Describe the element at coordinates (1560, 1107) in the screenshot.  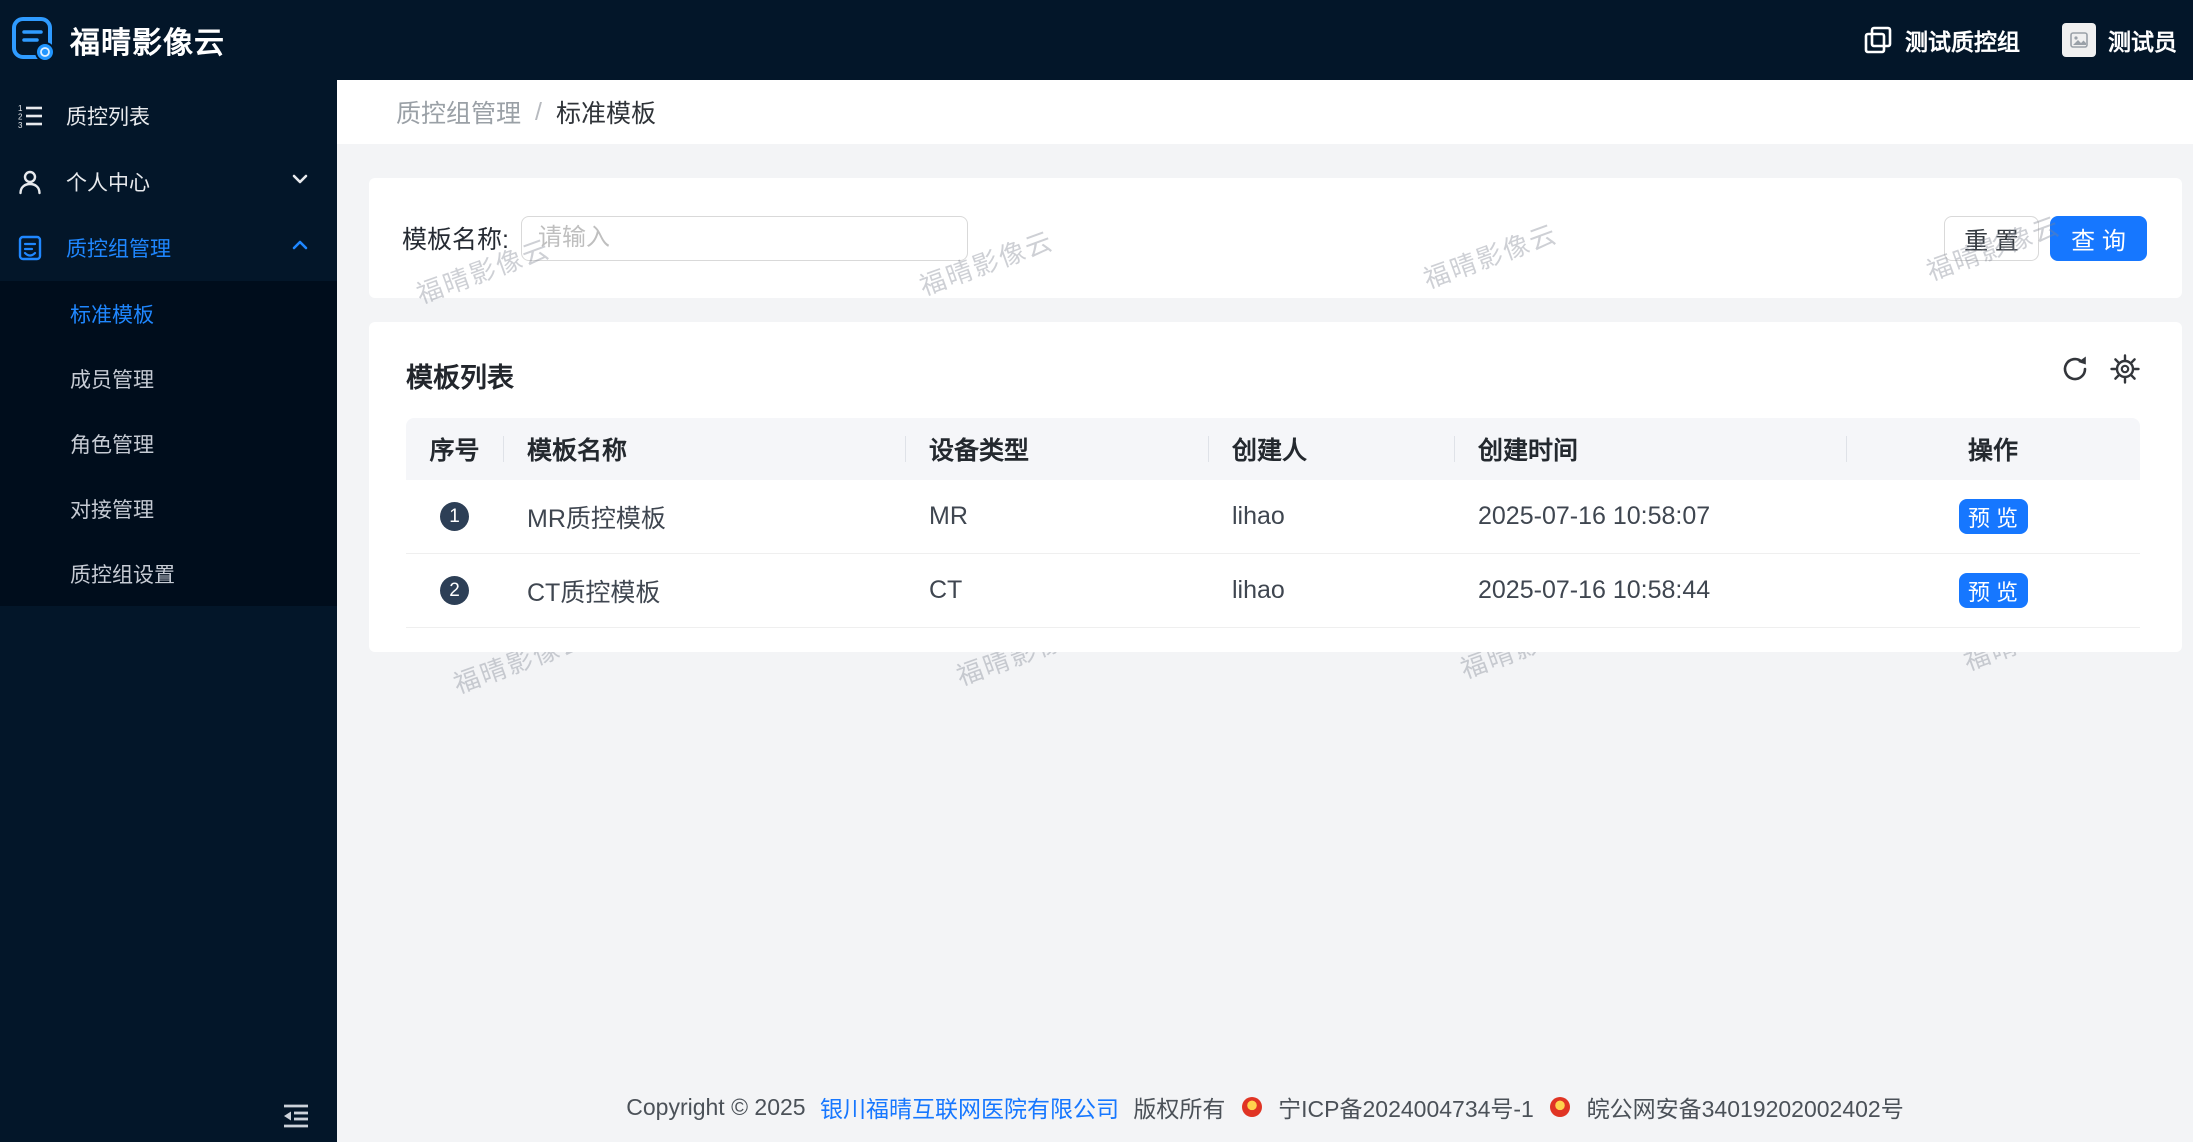
I see `police-emblem-icon` at that location.